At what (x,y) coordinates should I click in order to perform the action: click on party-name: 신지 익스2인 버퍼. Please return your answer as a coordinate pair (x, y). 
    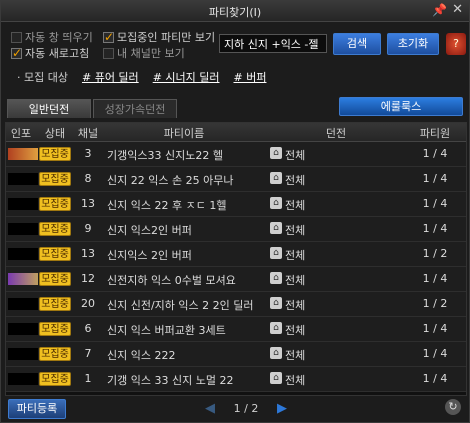
    Looking at the image, I should click on (149, 230).